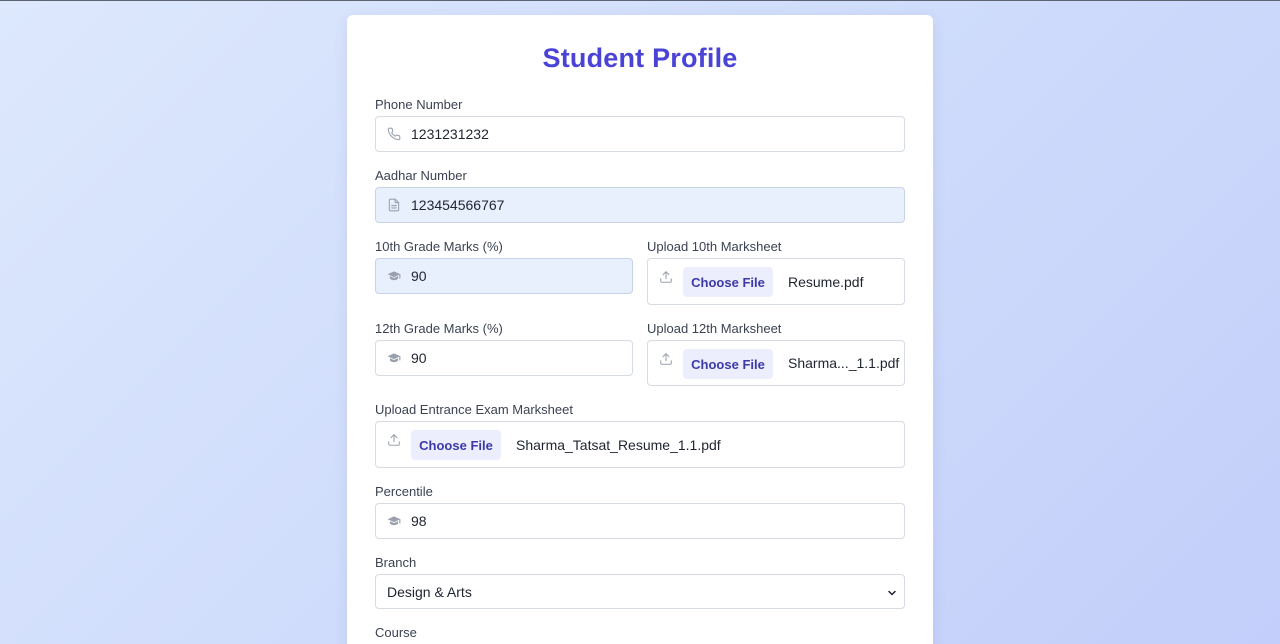  I want to click on document-icon, so click(394, 205).